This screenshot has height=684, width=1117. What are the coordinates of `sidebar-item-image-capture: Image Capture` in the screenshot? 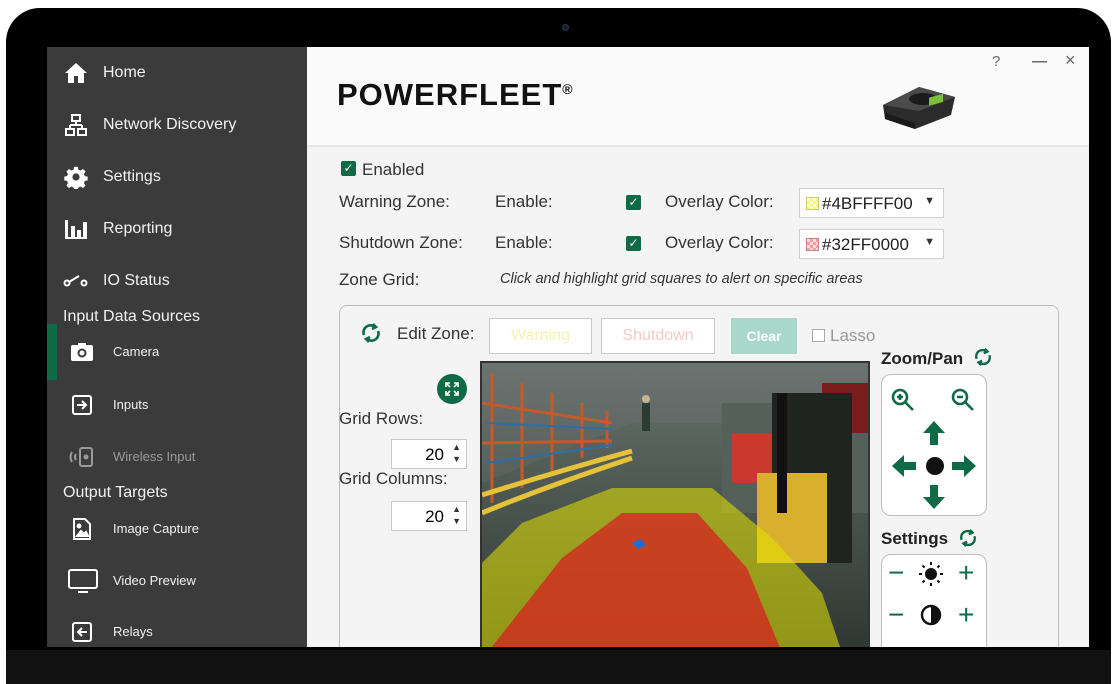 It's located at (177, 529).